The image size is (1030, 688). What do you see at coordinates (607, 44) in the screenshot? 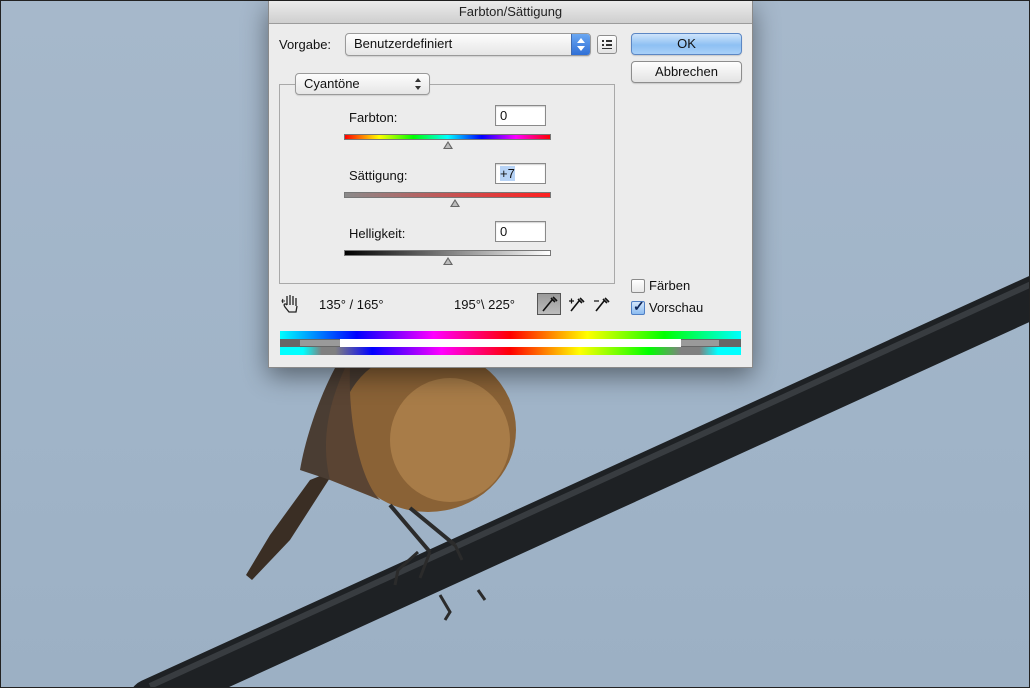
I see `options-list-icon` at bounding box center [607, 44].